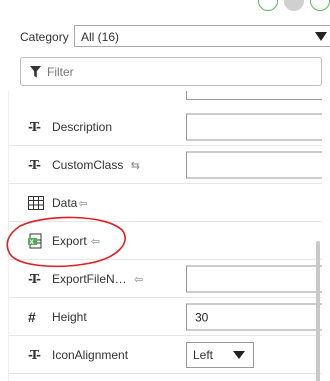  Describe the element at coordinates (60, 72) in the screenshot. I see `filter-placeholder: Filter` at that location.